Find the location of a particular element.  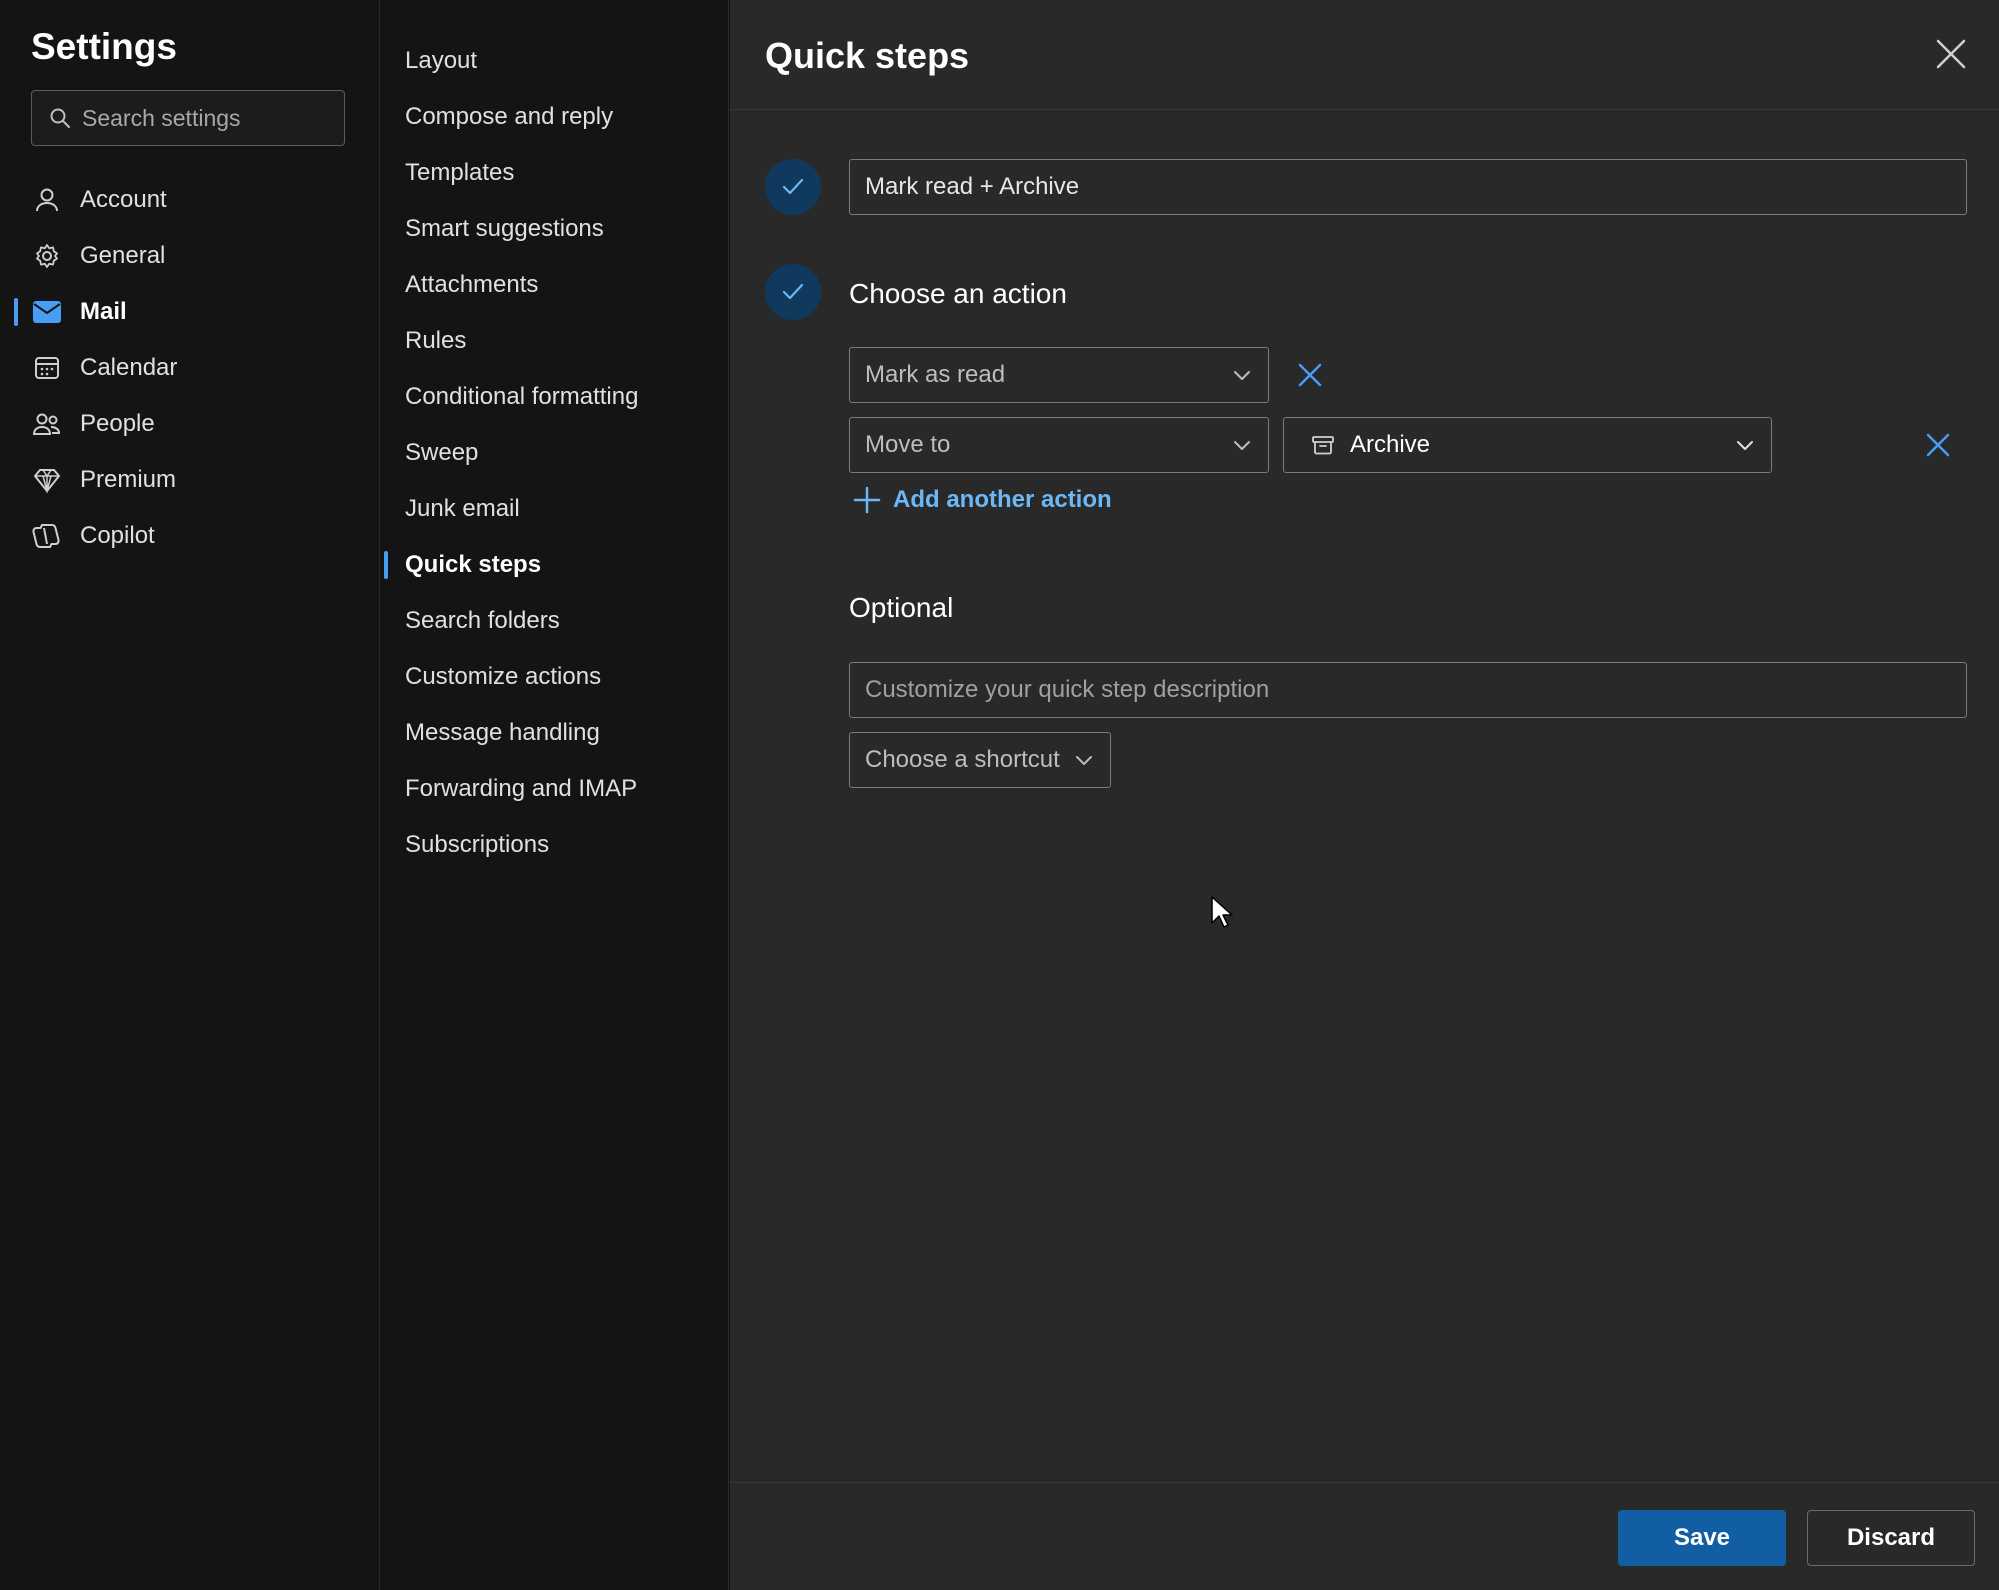

subnav-rules: Rules is located at coordinates (555, 341).